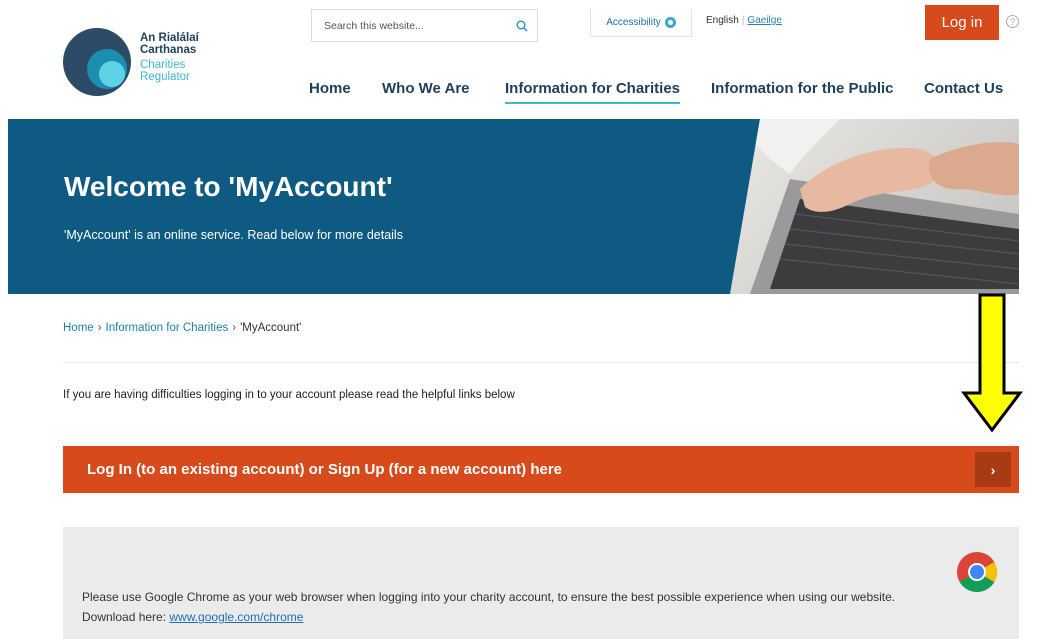  Describe the element at coordinates (802, 91) in the screenshot. I see `nav-information-for-the-public: Information for the Public` at that location.